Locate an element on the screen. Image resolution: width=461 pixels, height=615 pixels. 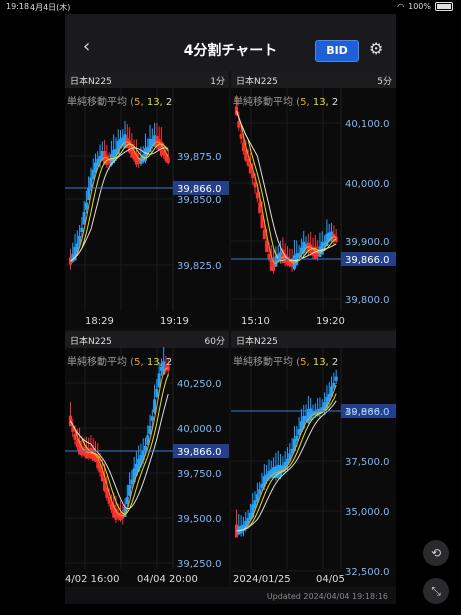
x-tick-label: 4/02 16:00 is located at coordinates (92, 579).